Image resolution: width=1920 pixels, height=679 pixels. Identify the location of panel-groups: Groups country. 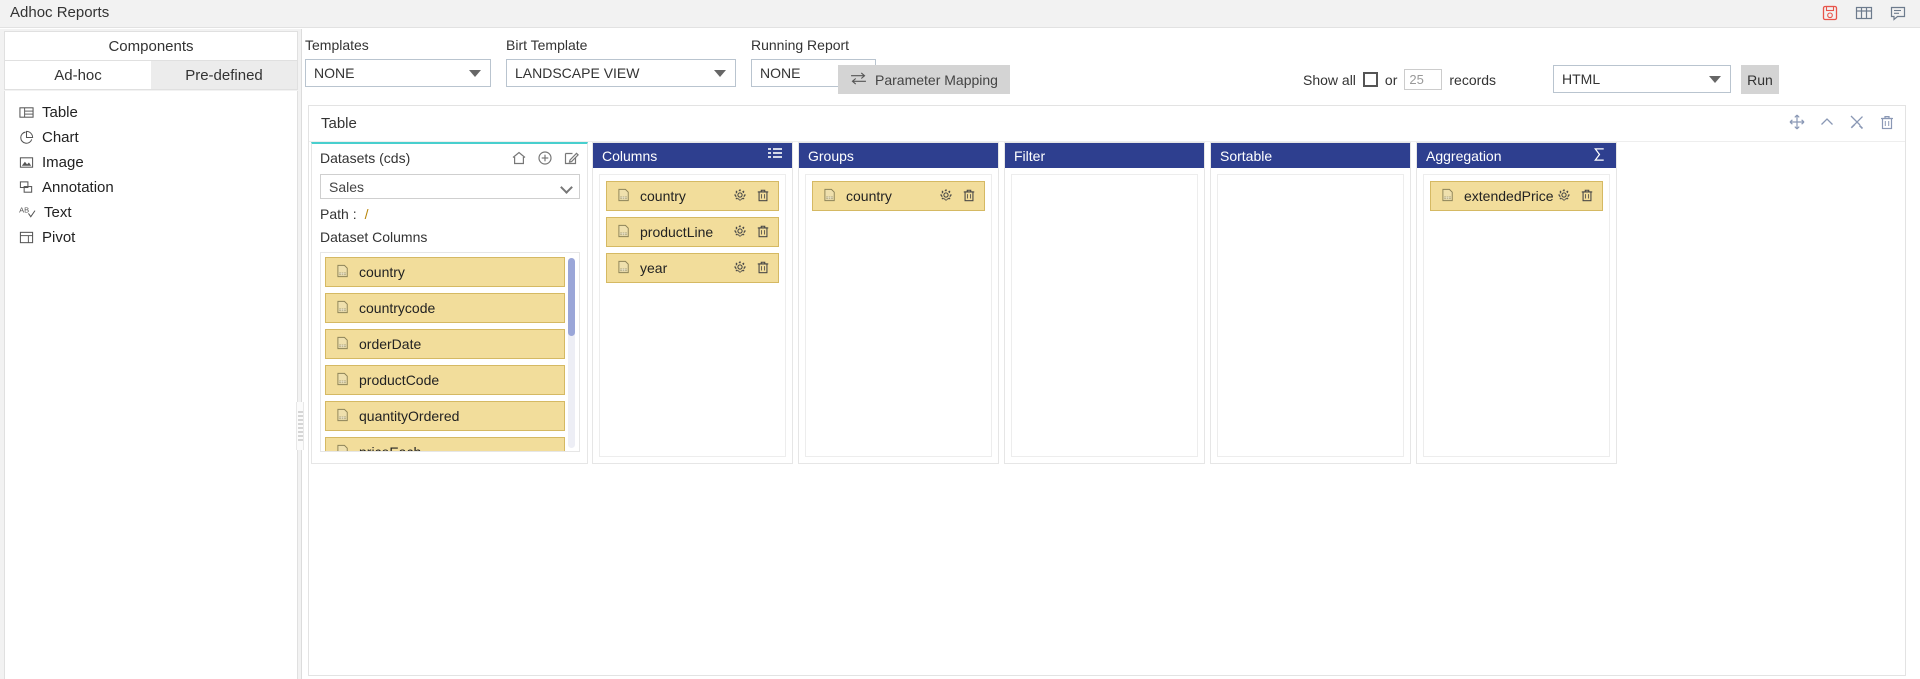
(898, 303).